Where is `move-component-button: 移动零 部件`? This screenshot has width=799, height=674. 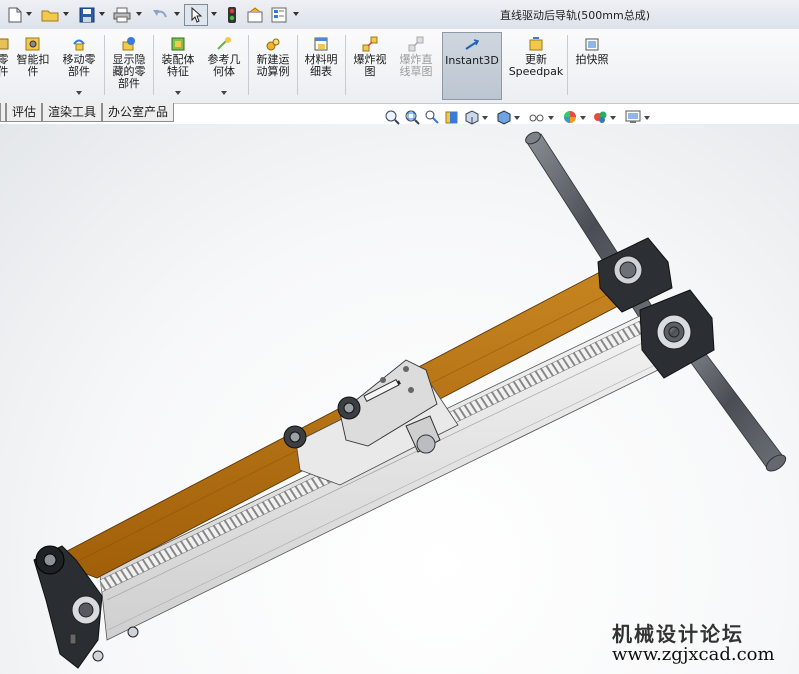 move-component-button: 移动零 部件 is located at coordinates (79, 66).